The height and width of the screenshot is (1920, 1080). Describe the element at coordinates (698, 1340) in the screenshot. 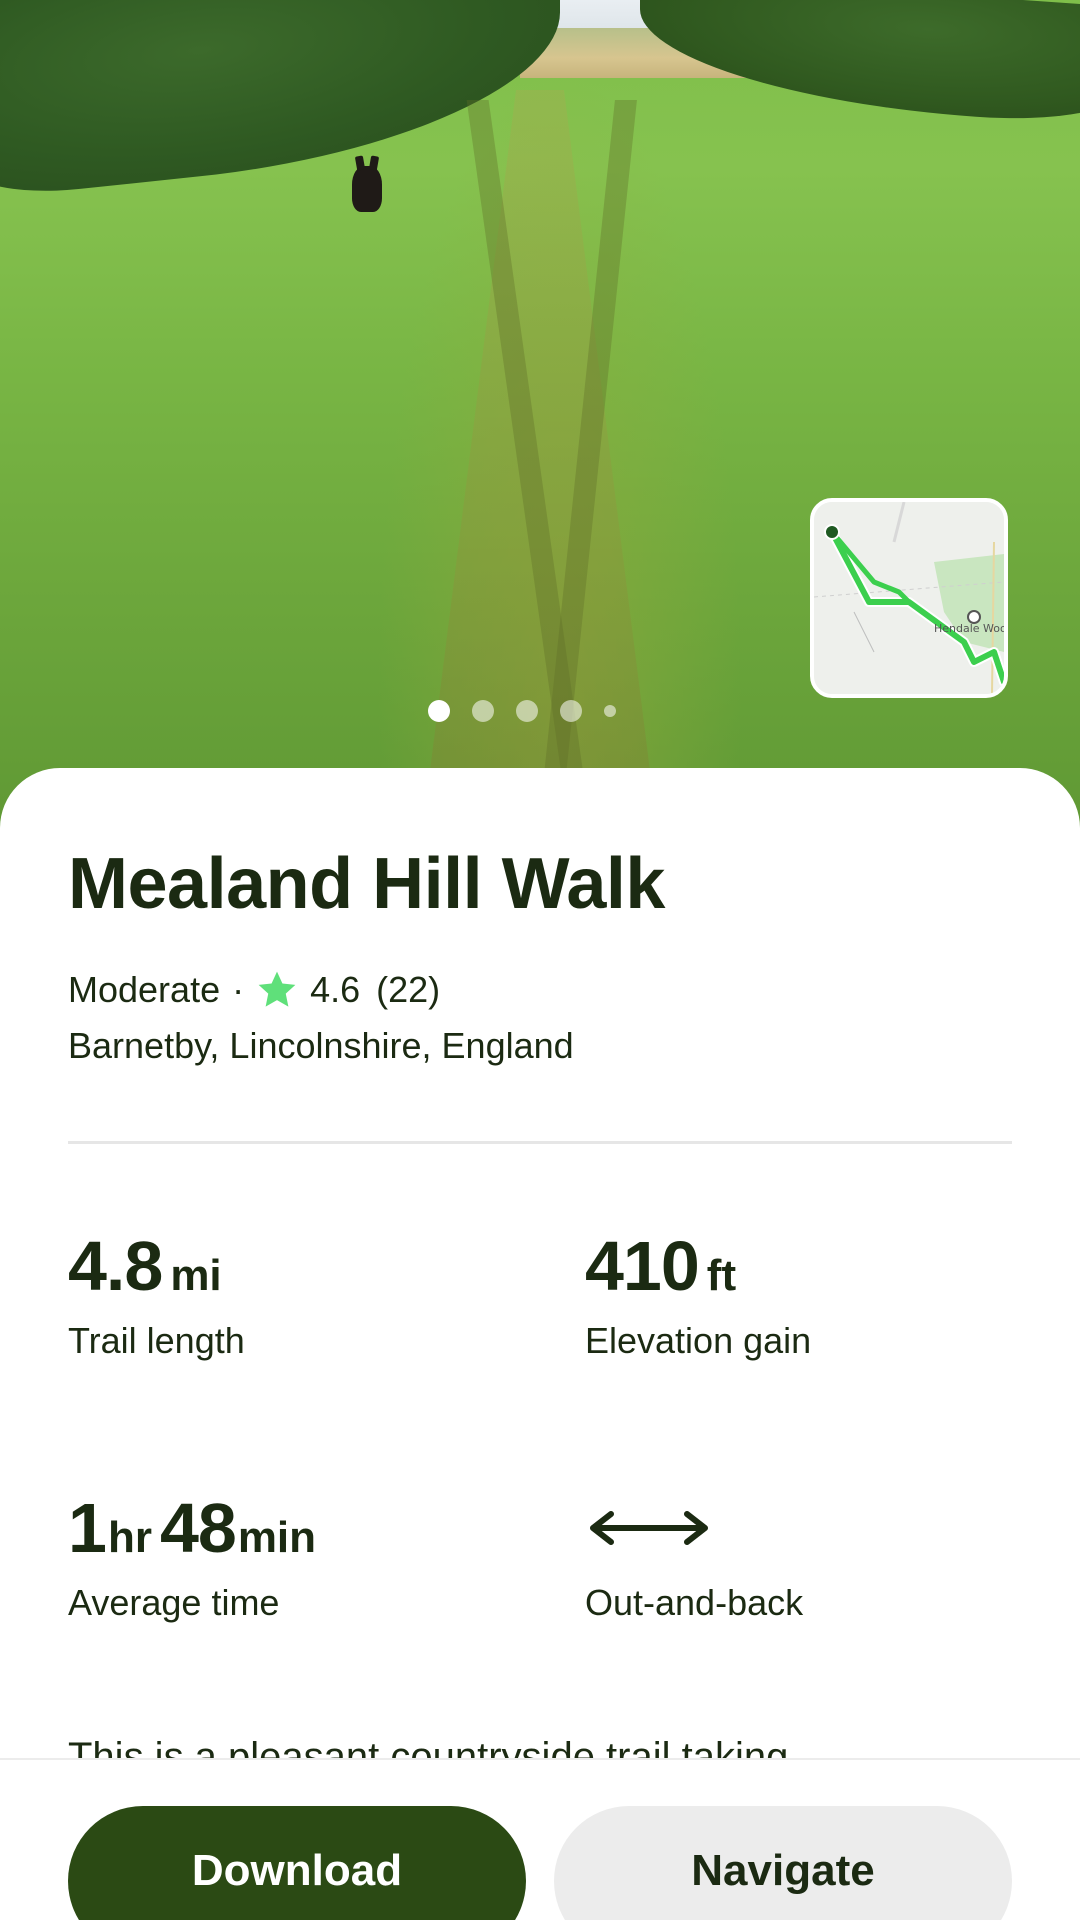

I see `elevation-label: Elevation gain` at that location.